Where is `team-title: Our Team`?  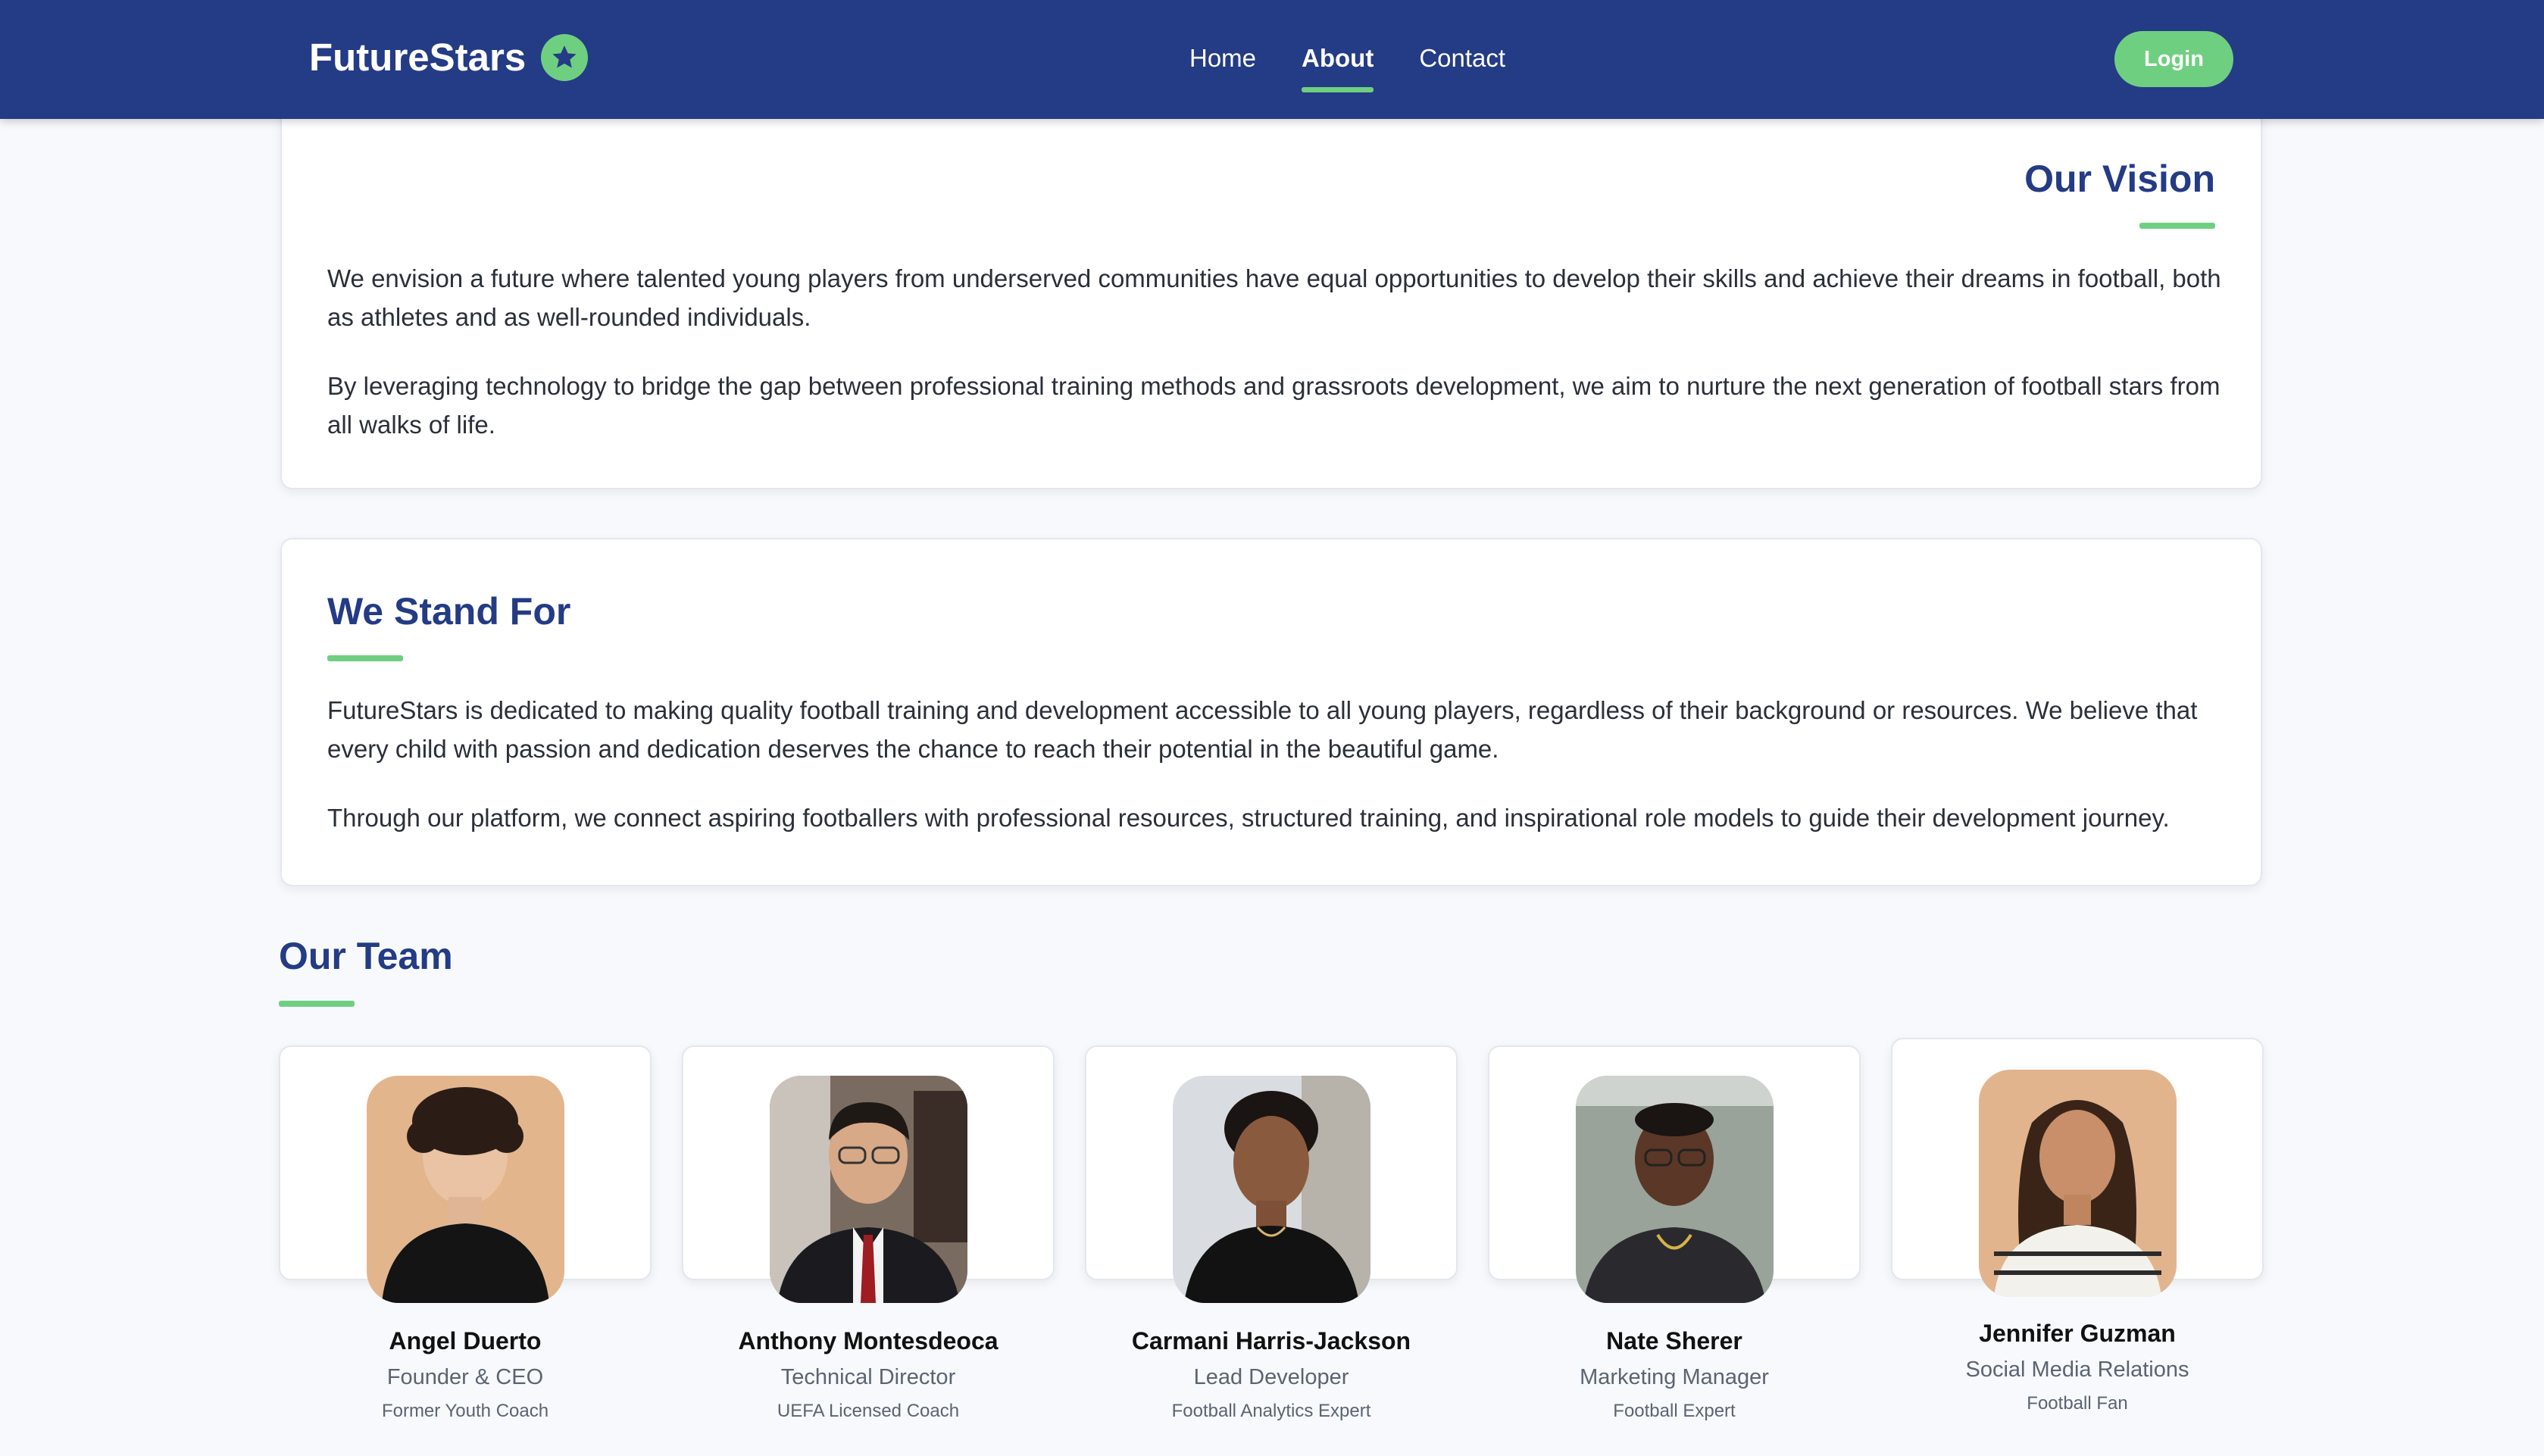
team-title: Our Team is located at coordinates (366, 956).